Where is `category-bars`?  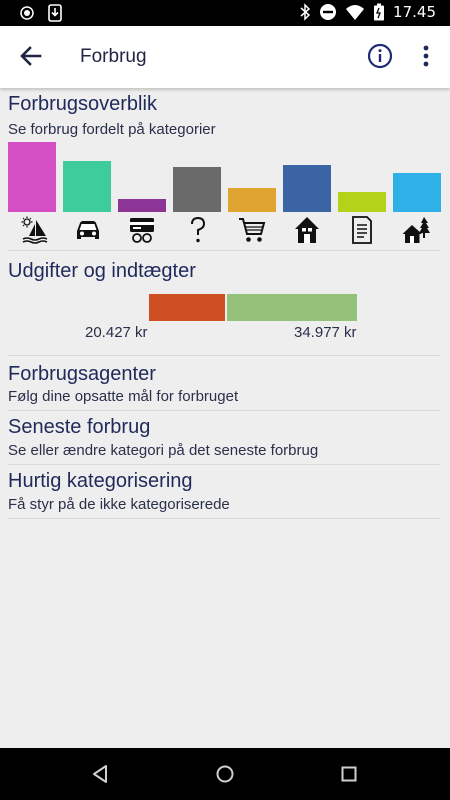 category-bars is located at coordinates (225, 176).